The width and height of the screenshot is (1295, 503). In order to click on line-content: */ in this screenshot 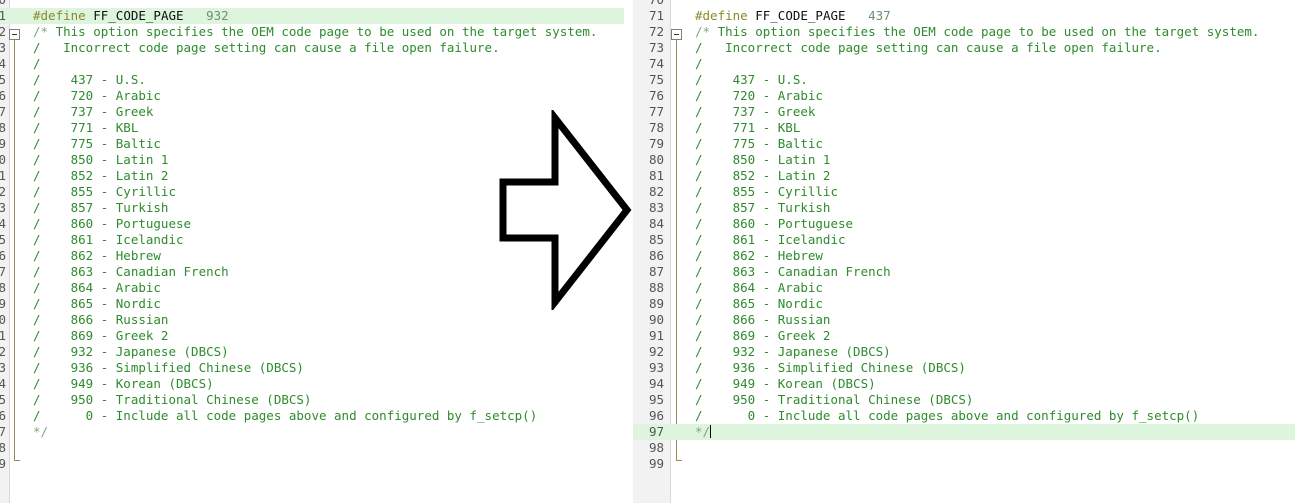, I will do `click(41, 431)`.